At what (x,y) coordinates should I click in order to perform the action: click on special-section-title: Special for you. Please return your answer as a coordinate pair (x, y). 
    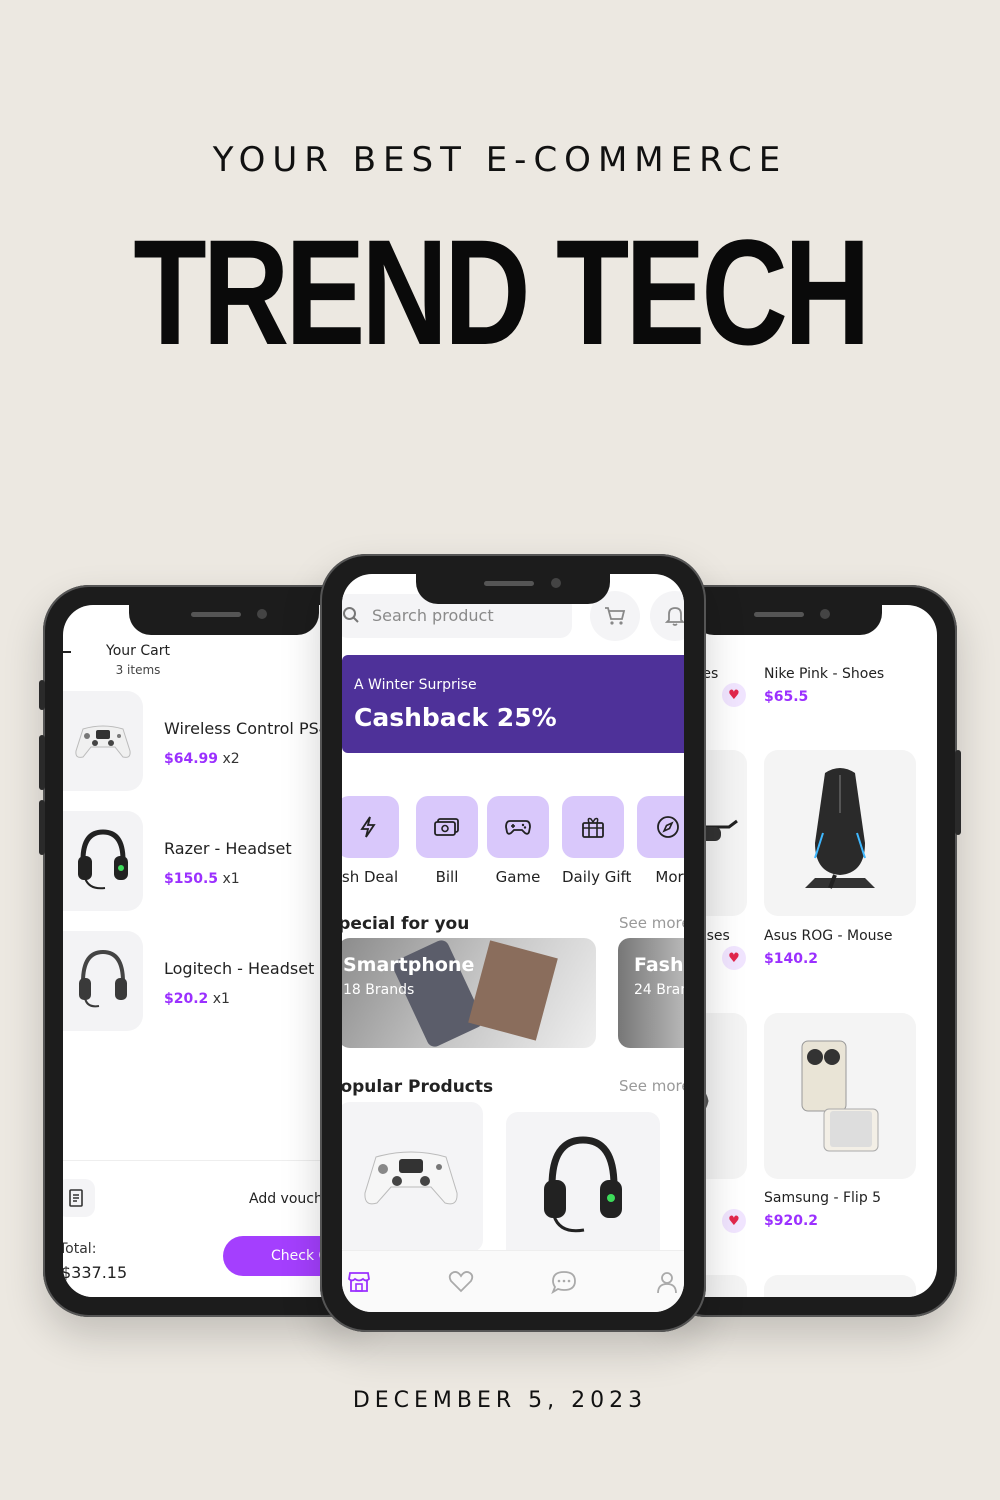
    Looking at the image, I should click on (406, 924).